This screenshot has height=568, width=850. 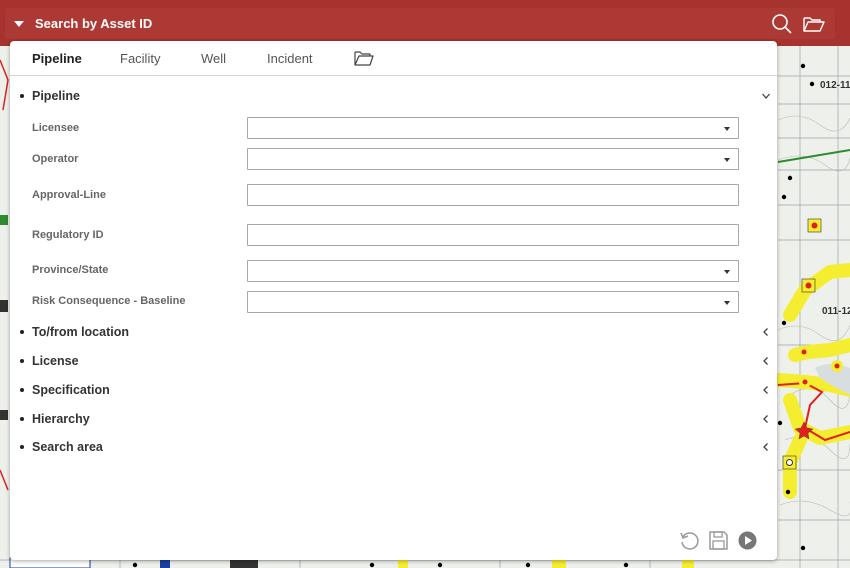 I want to click on map-label-2: 011-12, so click(x=836, y=311).